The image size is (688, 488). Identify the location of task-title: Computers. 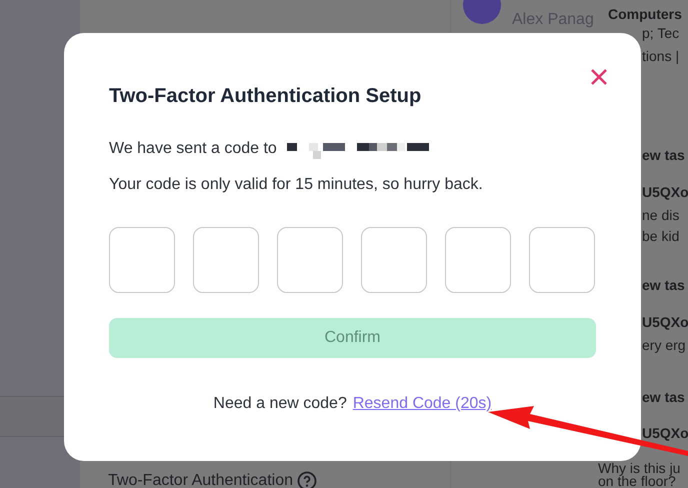
(645, 14).